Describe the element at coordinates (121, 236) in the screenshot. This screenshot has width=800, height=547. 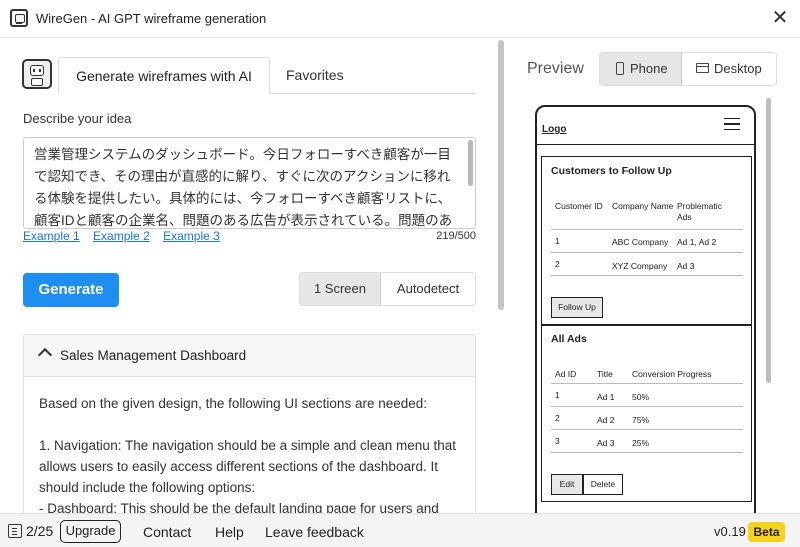
I see `example-2-link: Example 2` at that location.